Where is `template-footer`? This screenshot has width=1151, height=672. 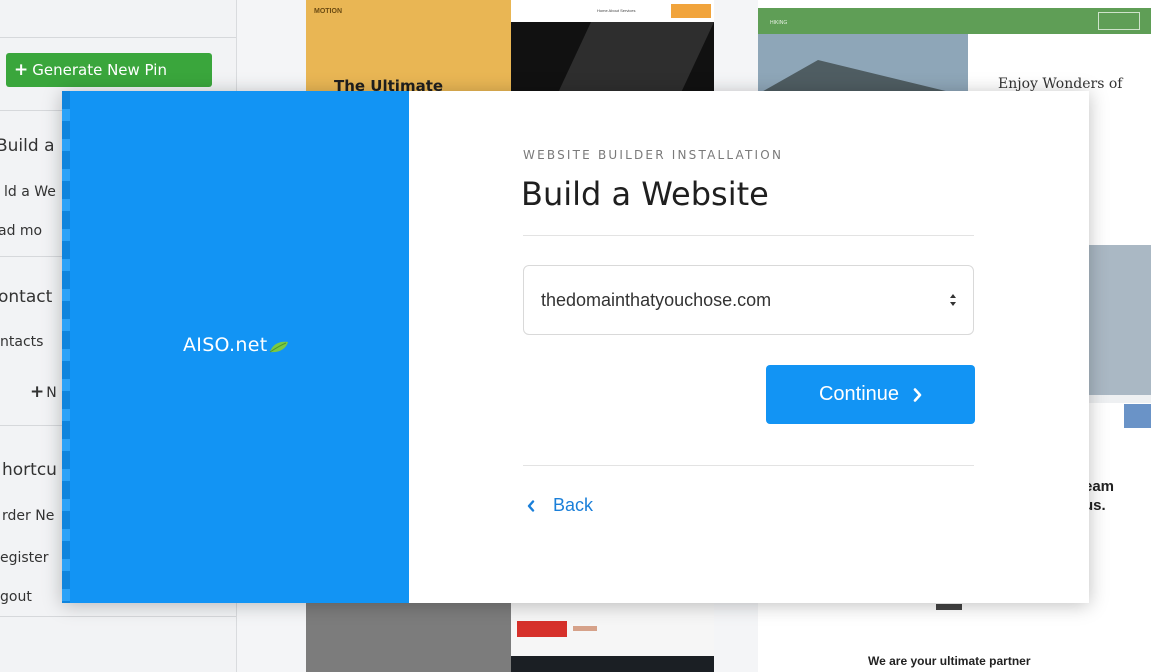
template-footer is located at coordinates (612, 664).